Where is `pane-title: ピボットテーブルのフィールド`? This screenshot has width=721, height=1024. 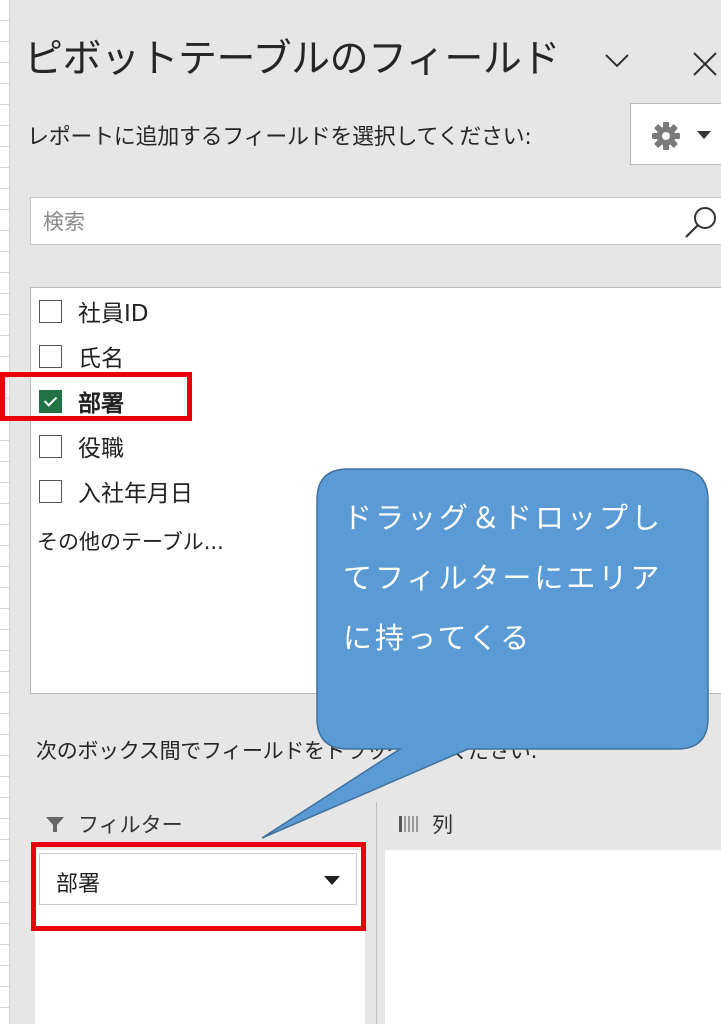 pane-title: ピボットテーブルのフィールド is located at coordinates (292, 59).